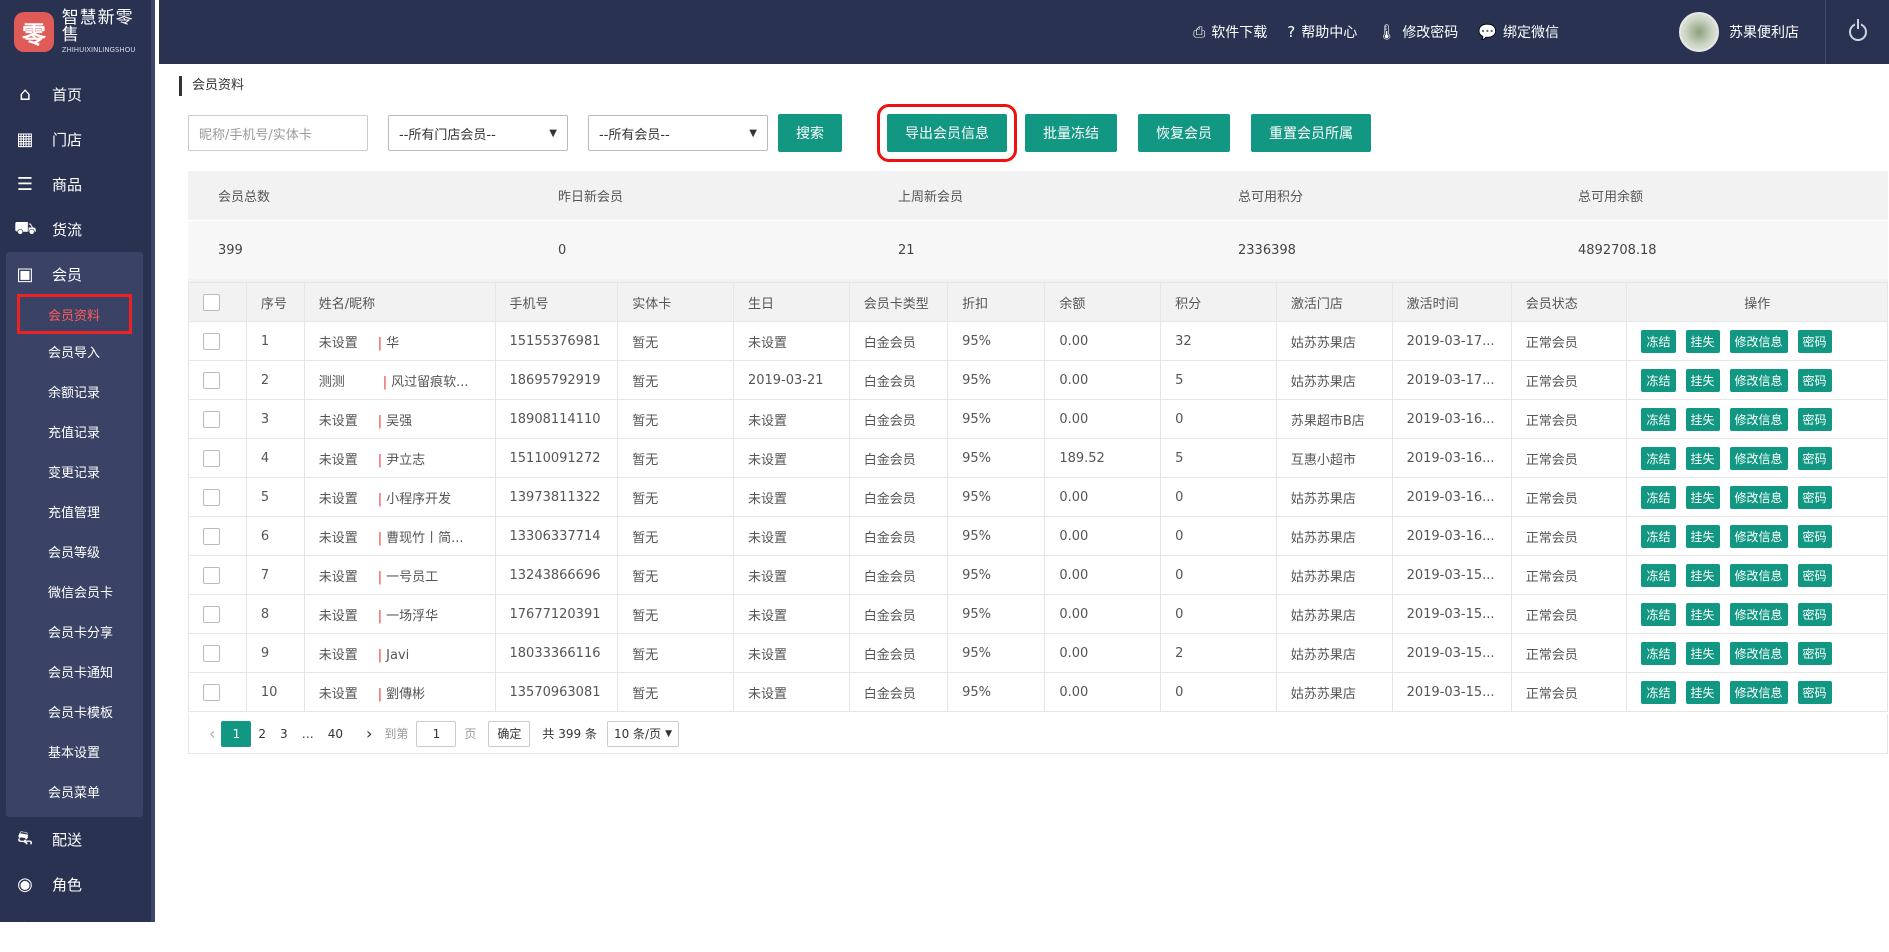 This screenshot has width=1889, height=952. I want to click on sidebar-bottom-item-0: ⛐配送, so click(75, 839).